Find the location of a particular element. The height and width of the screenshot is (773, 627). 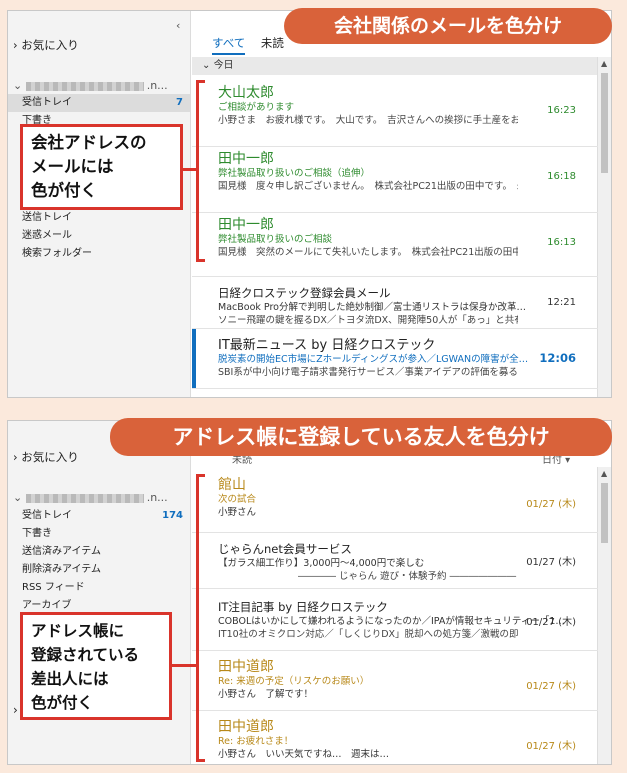

sidebar-item-rss: RSS フィード is located at coordinates (99, 588).